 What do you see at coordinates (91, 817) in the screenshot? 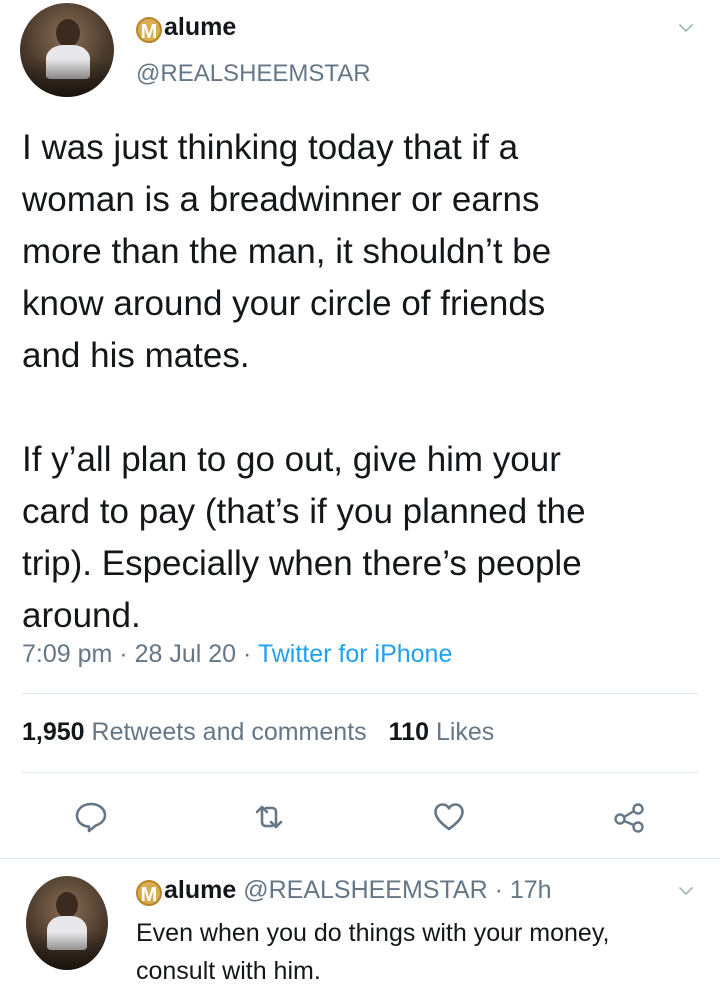
I see `speech-bubble-icon` at bounding box center [91, 817].